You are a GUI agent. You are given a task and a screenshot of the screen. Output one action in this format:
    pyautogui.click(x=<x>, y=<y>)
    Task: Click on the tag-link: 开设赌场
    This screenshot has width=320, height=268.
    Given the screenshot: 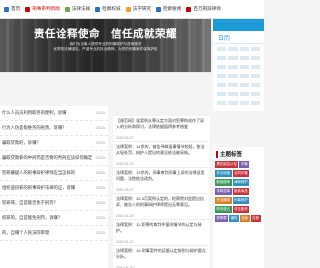 What is the action you would take?
    pyautogui.click(x=223, y=200)
    